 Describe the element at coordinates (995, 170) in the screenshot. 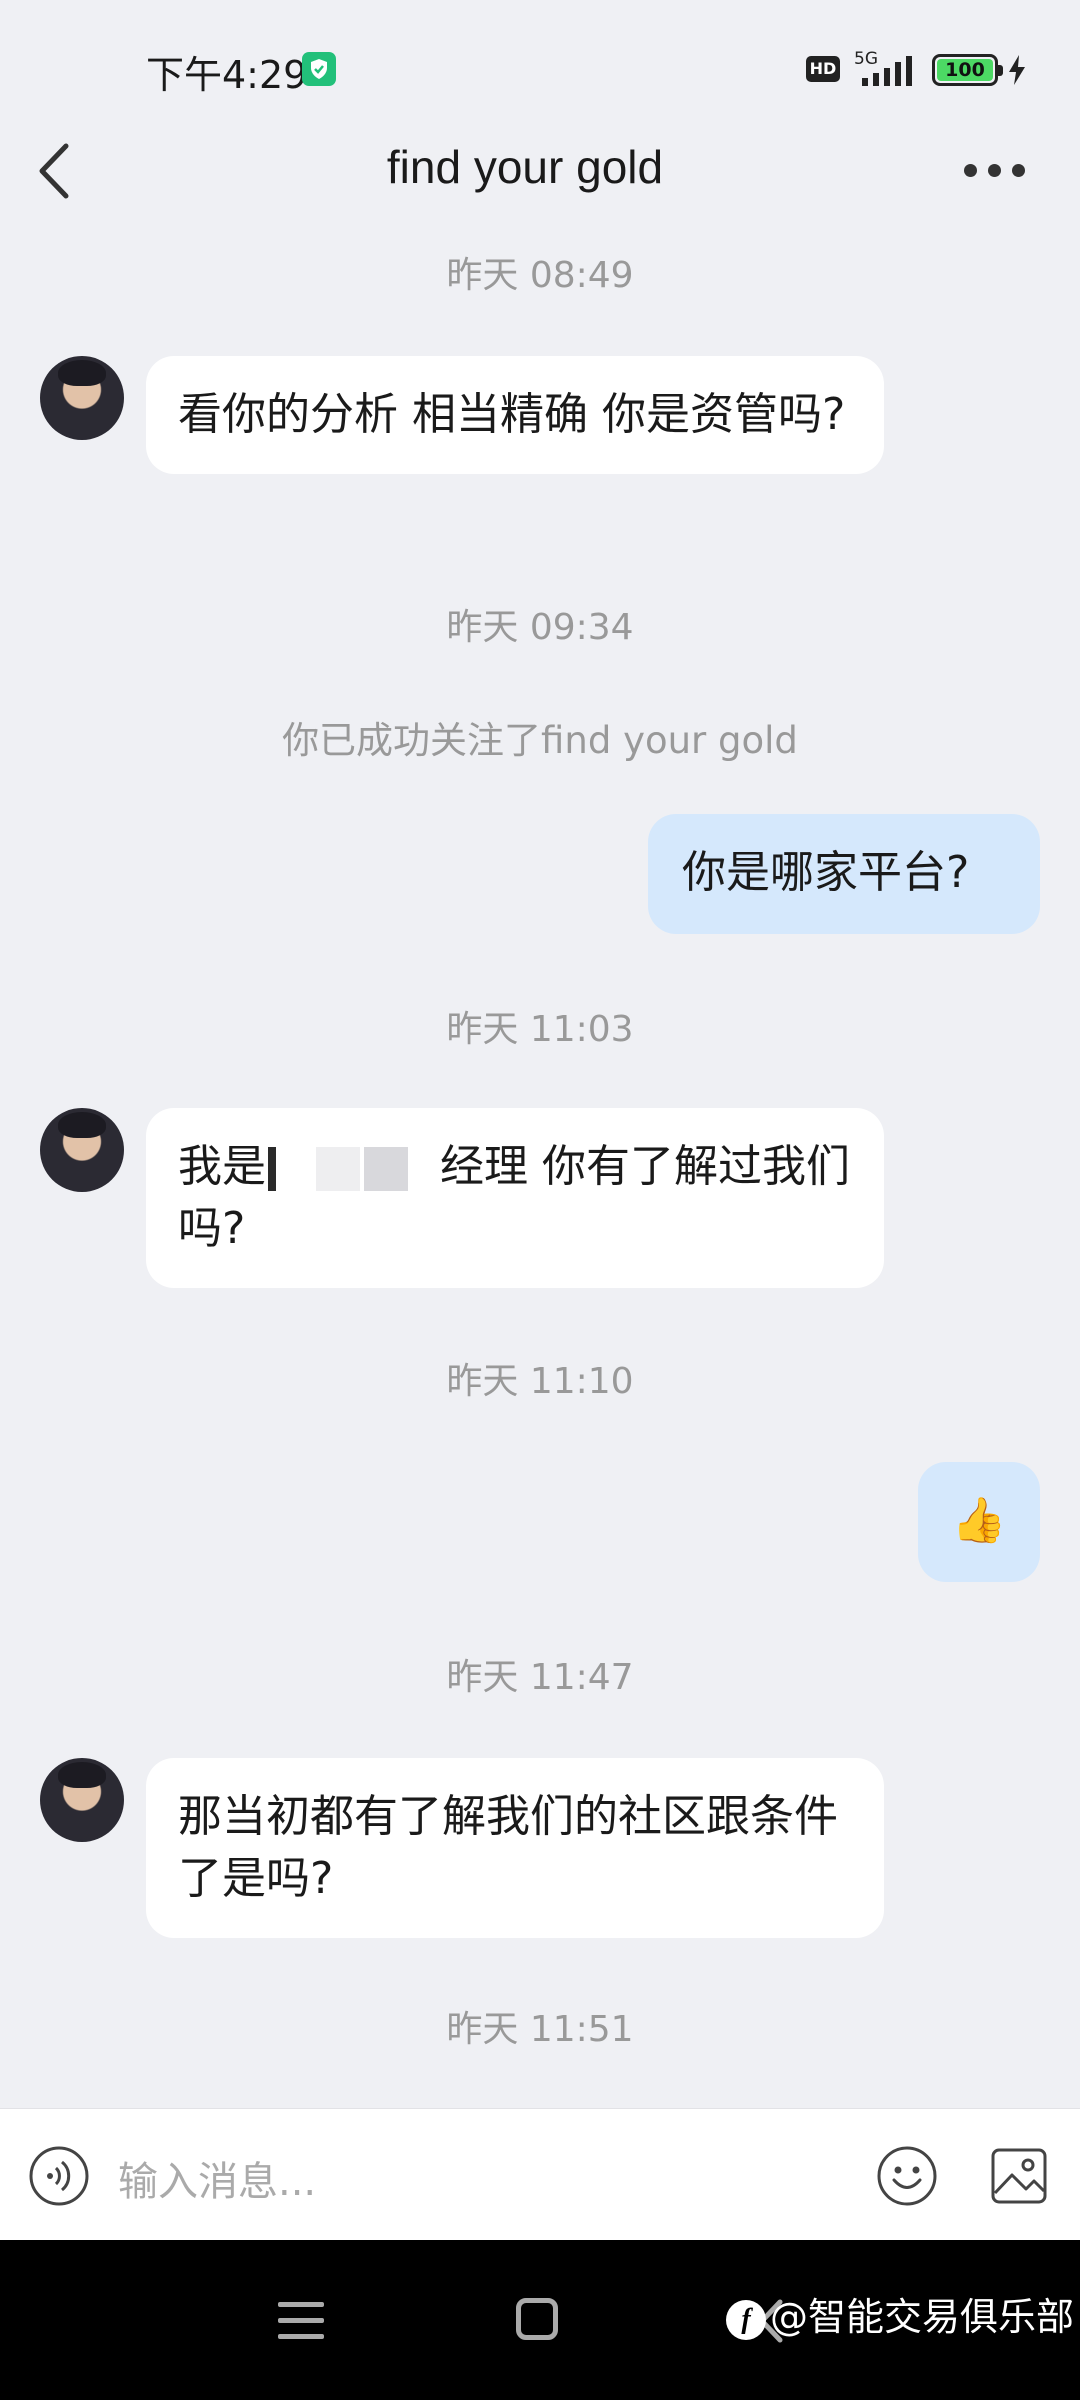

I see `more-options-icon` at that location.